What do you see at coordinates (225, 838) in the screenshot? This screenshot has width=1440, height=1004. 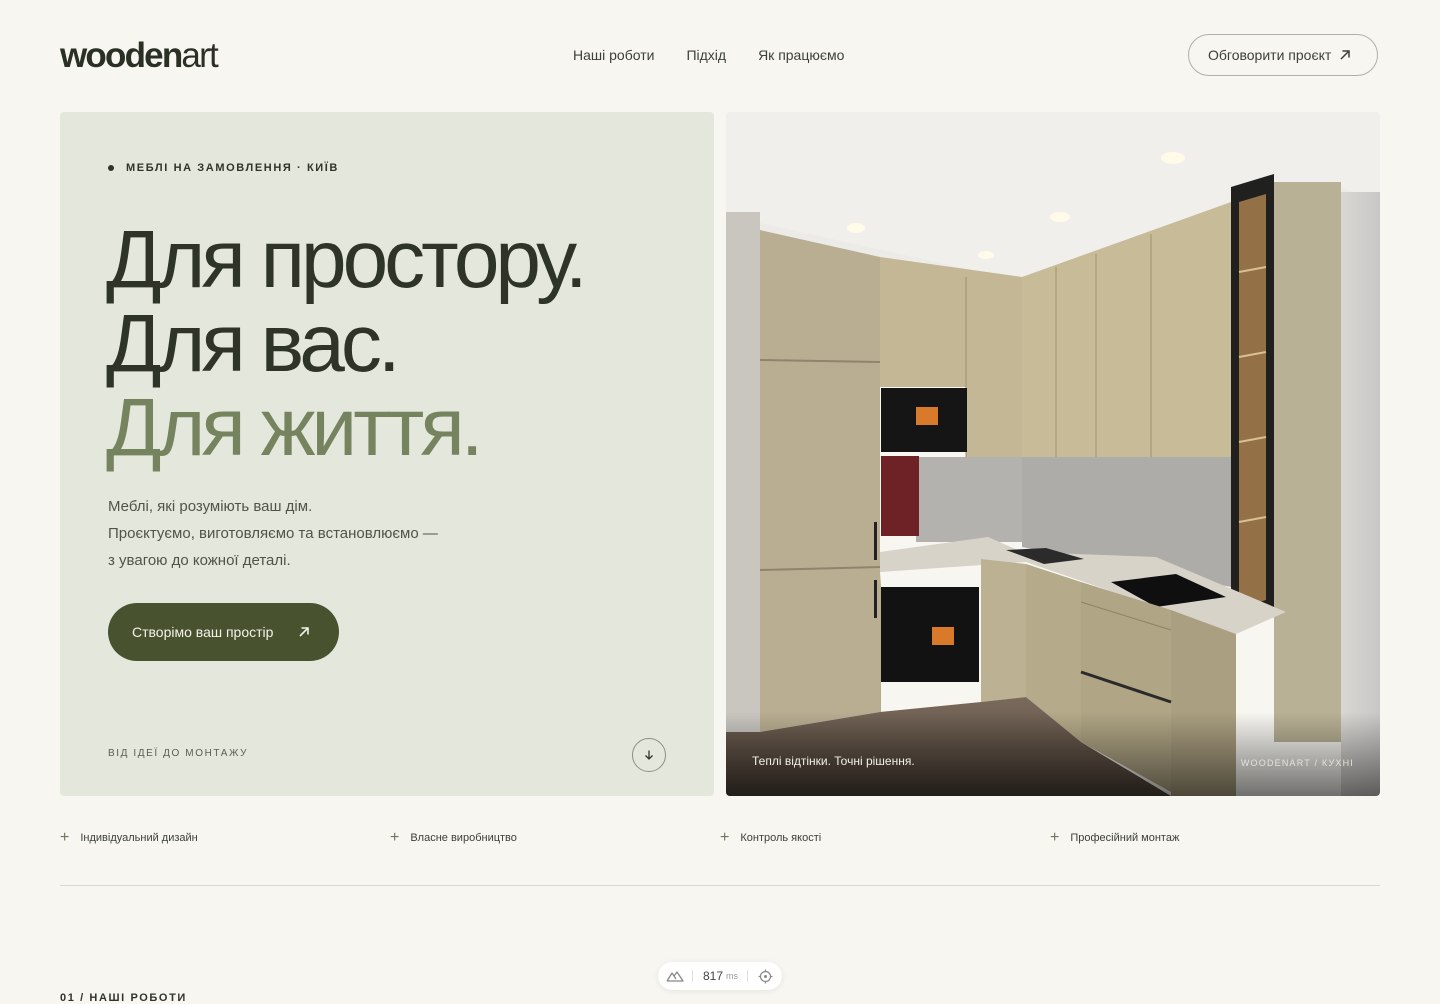 I see `feature-item: + Індивідуальний дизайн` at bounding box center [225, 838].